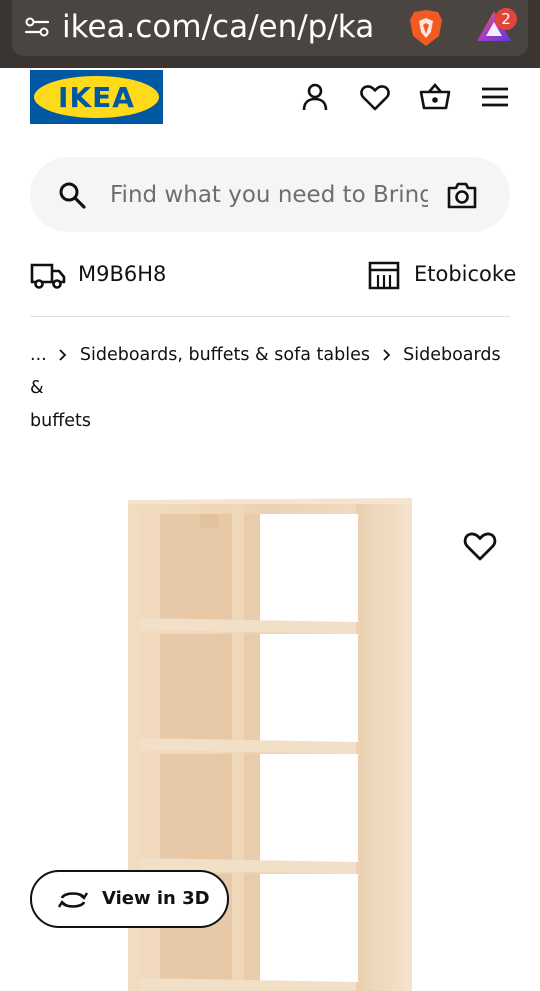  Describe the element at coordinates (60, 421) in the screenshot. I see `breadcrumb-link: buffets` at that location.